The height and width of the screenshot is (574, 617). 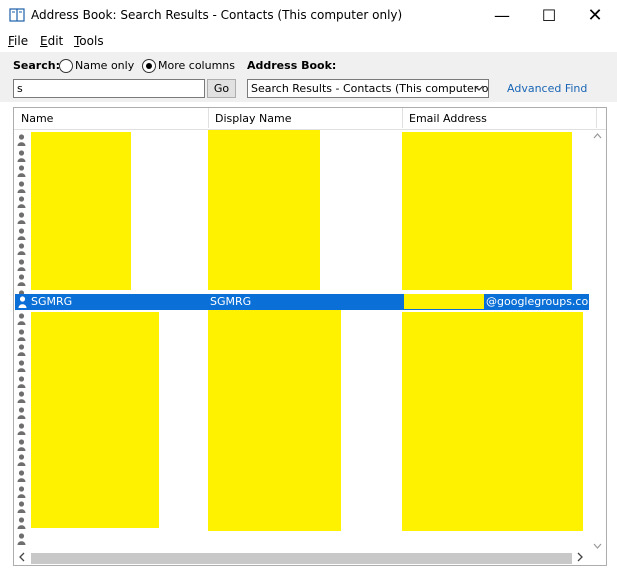 I want to click on minimize-button: —, so click(x=502, y=15).